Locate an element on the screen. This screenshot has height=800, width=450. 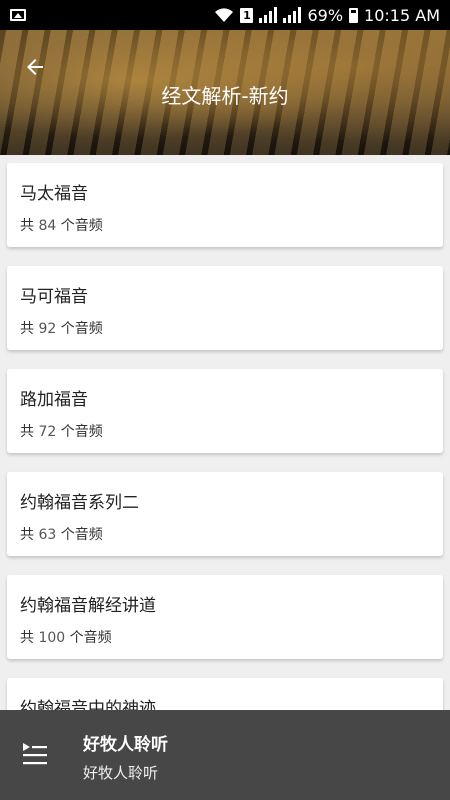
list-item: 约翰福音中的神迹 is located at coordinates (225, 694).